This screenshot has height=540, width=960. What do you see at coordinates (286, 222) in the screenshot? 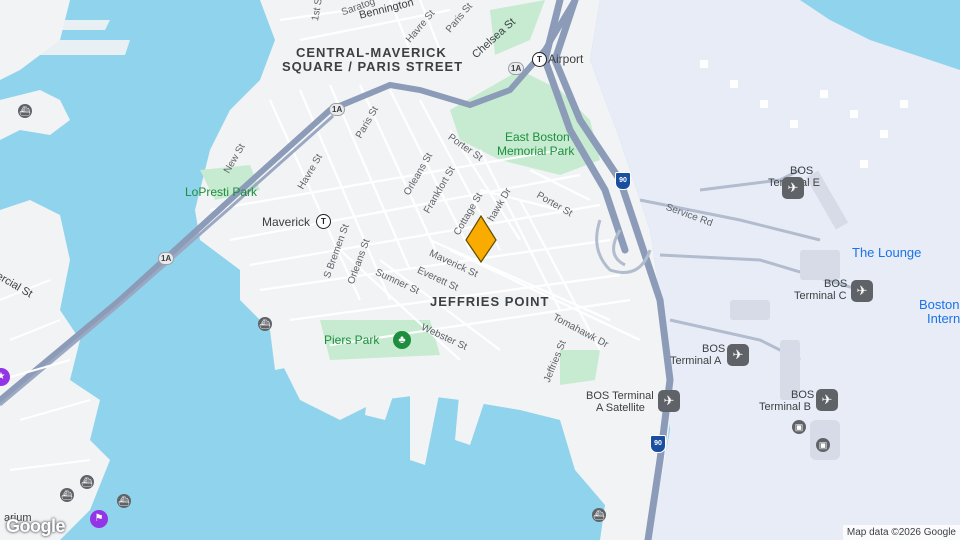
I see `transit-label-maverick: Maverick` at bounding box center [286, 222].